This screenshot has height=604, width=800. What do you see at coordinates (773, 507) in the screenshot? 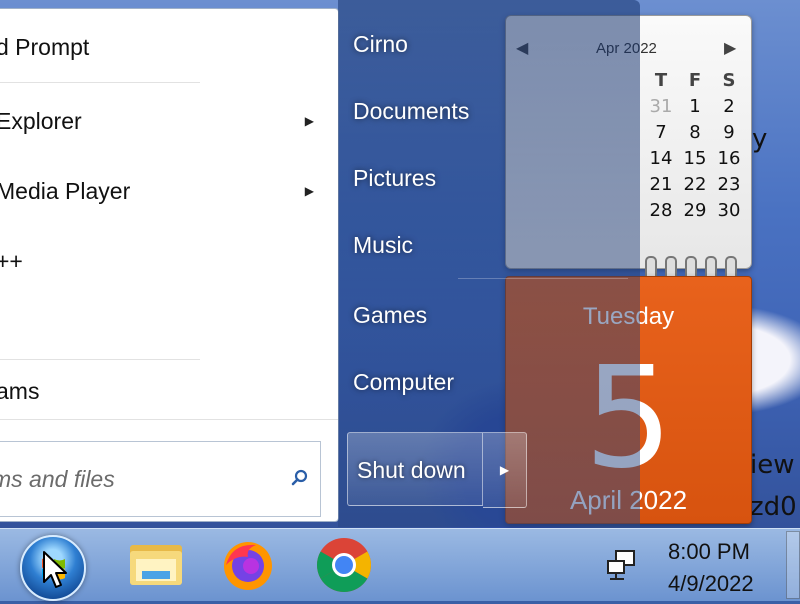
I see `desktop-text-fragment: zd0` at bounding box center [773, 507].